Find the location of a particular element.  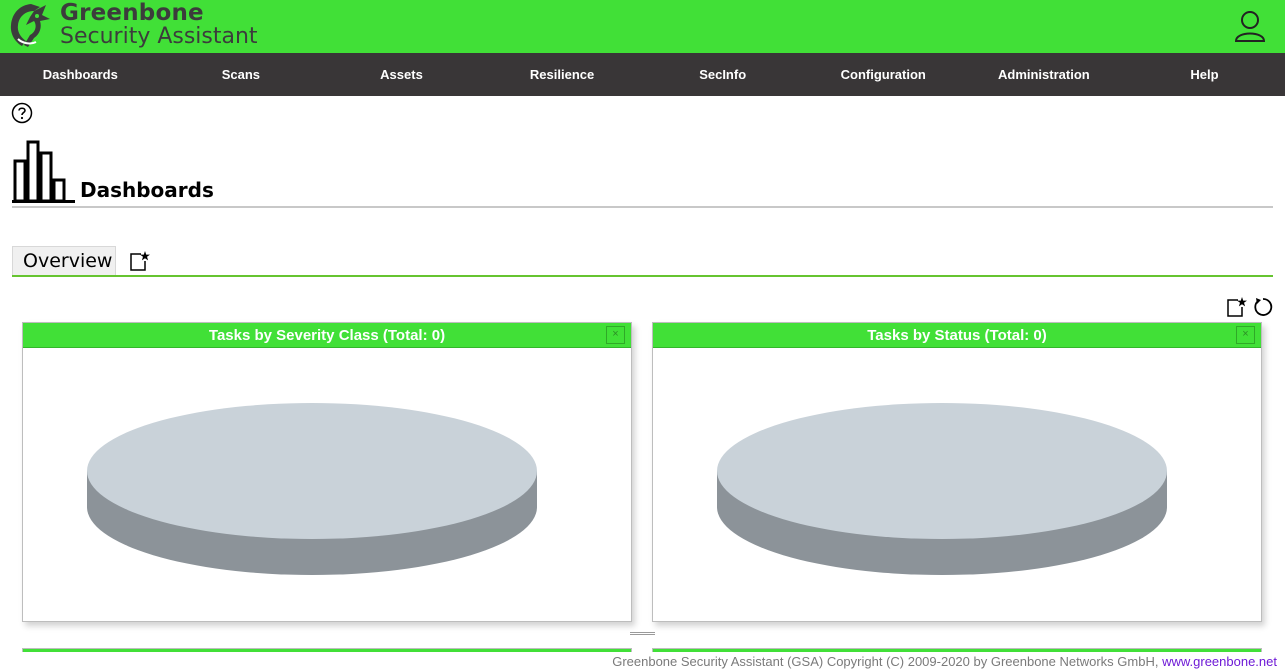

menu-help: Help is located at coordinates (1204, 74).